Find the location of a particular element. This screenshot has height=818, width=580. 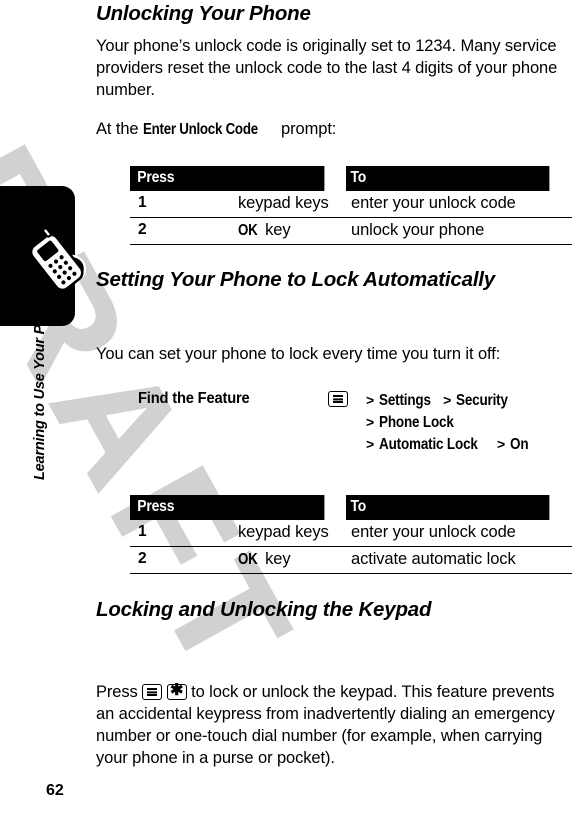

path-item-phone-lock: Phone Lock is located at coordinates (417, 423).